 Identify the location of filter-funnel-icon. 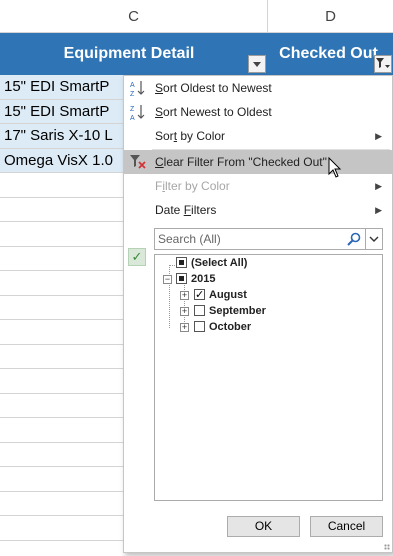
(383, 63).